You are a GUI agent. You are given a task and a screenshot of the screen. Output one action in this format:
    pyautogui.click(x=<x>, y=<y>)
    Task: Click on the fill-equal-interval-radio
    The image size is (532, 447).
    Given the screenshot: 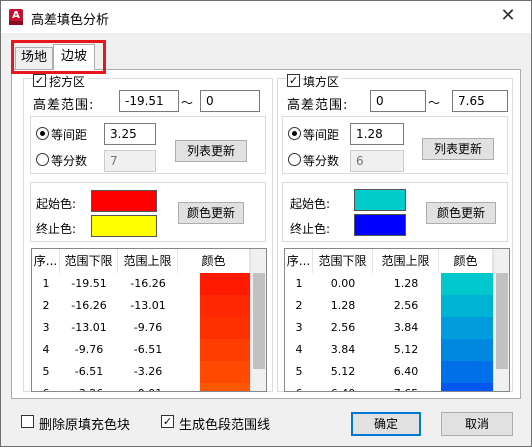 What is the action you would take?
    pyautogui.click(x=294, y=133)
    